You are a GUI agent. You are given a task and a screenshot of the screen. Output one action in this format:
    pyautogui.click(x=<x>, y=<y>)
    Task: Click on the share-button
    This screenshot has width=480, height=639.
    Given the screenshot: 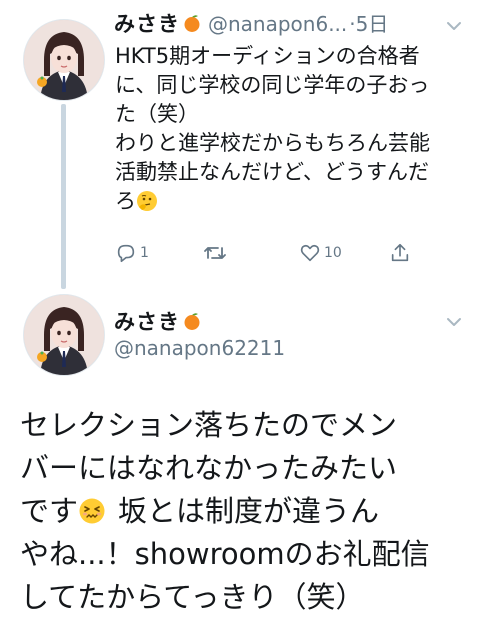 What is the action you would take?
    pyautogui.click(x=400, y=253)
    